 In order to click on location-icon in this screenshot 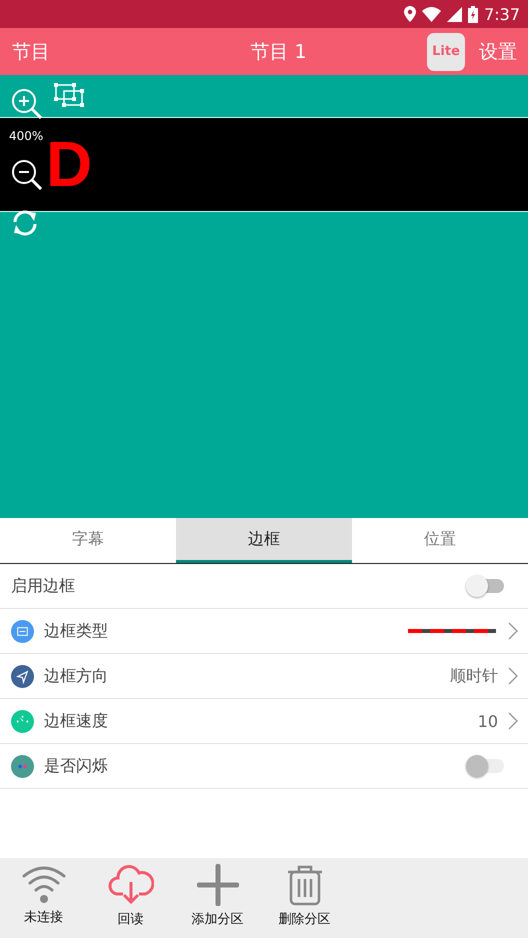, I will do `click(410, 14)`.